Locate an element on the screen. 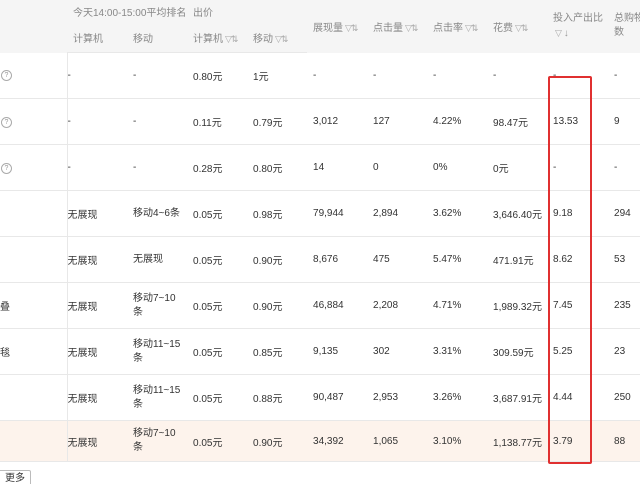  clicks-cell: - is located at coordinates (397, 75).